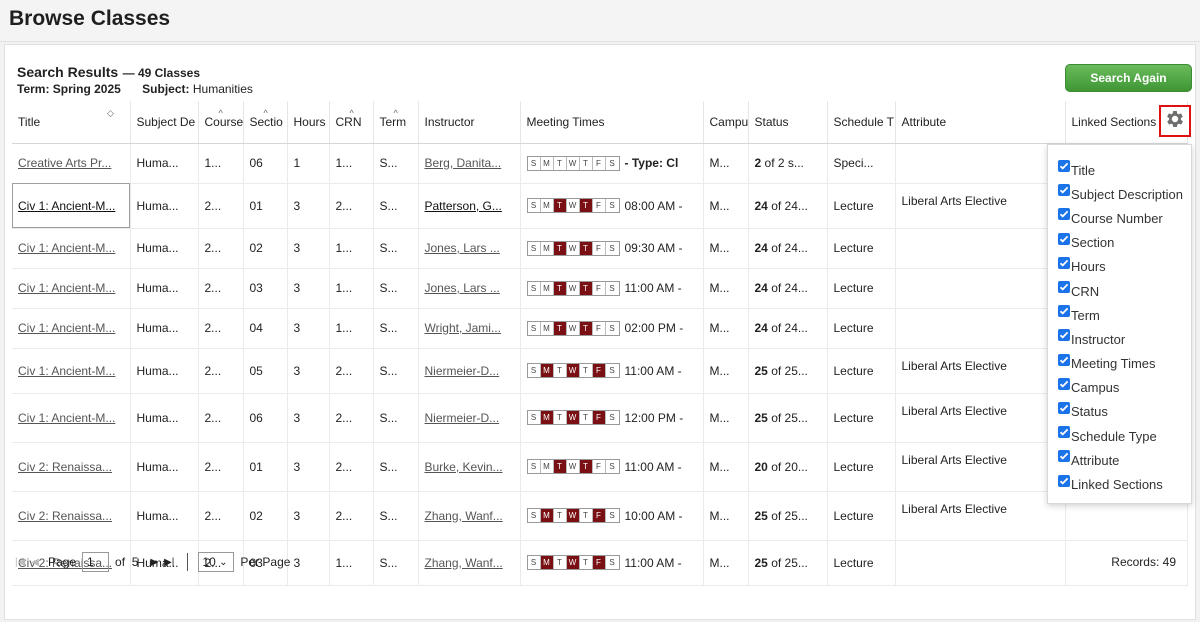 The image size is (1200, 622). I want to click on column-toggle-title: Title, so click(1119, 170).